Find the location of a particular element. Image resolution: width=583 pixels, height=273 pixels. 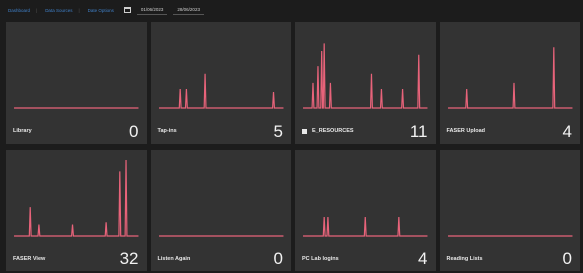

date-to-field: 28/06/2023 is located at coordinates (188, 10).